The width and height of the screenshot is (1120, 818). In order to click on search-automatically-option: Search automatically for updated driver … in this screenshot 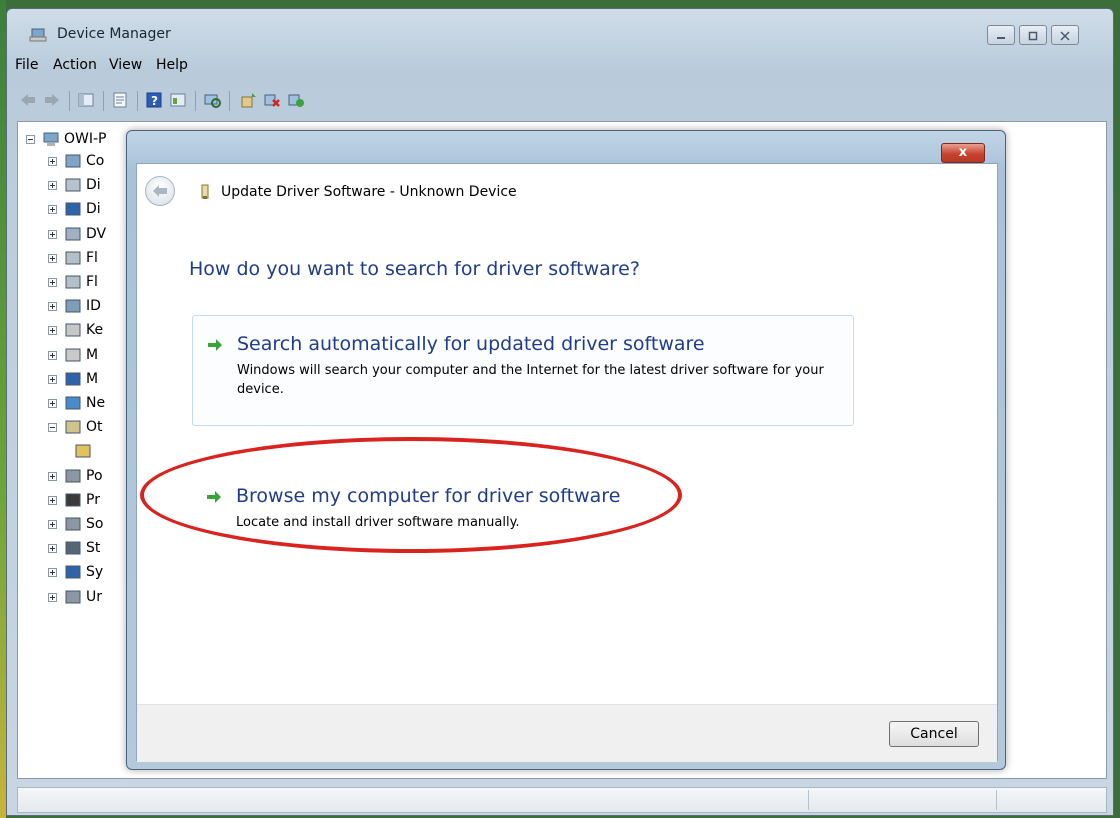, I will do `click(523, 370)`.